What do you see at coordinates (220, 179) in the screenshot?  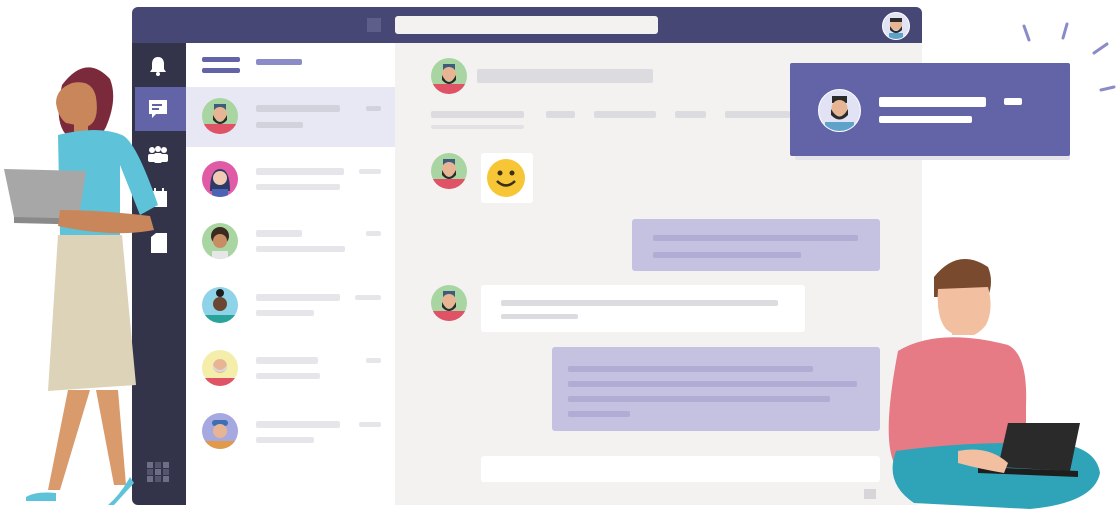 I see `woman-avatar-pink` at bounding box center [220, 179].